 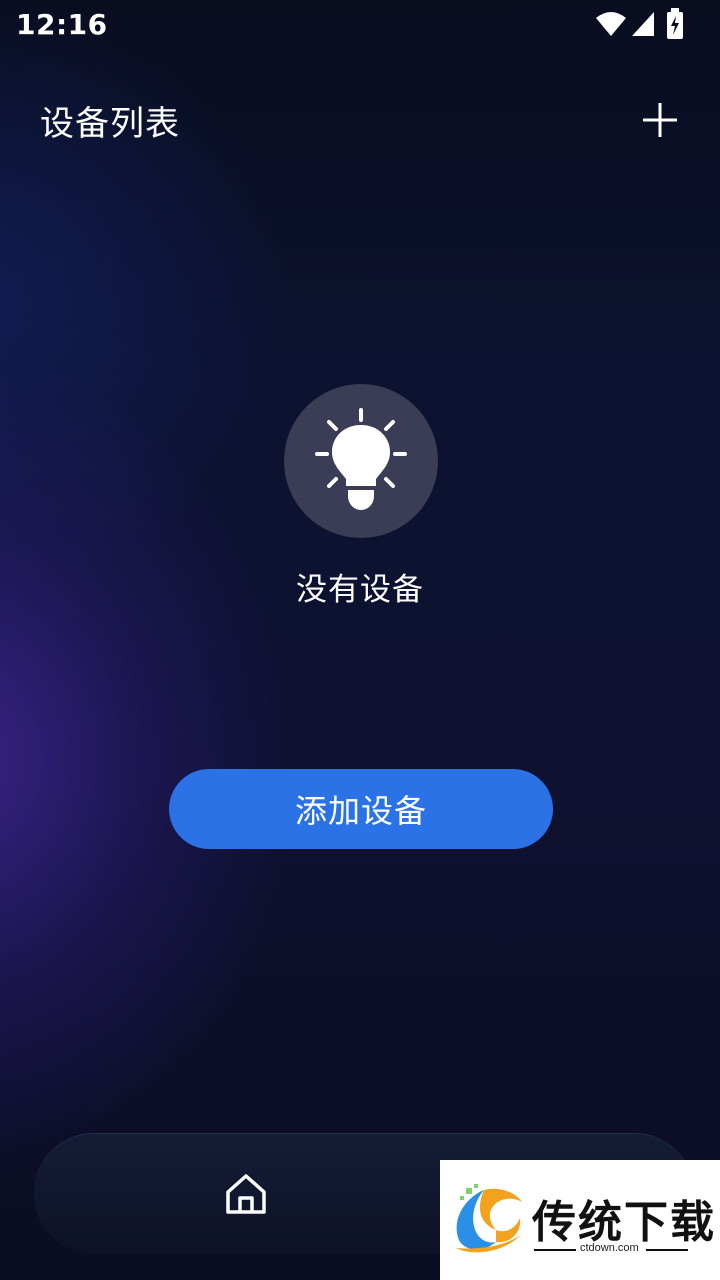 I want to click on watermark-rule-right, so click(x=667, y=1250).